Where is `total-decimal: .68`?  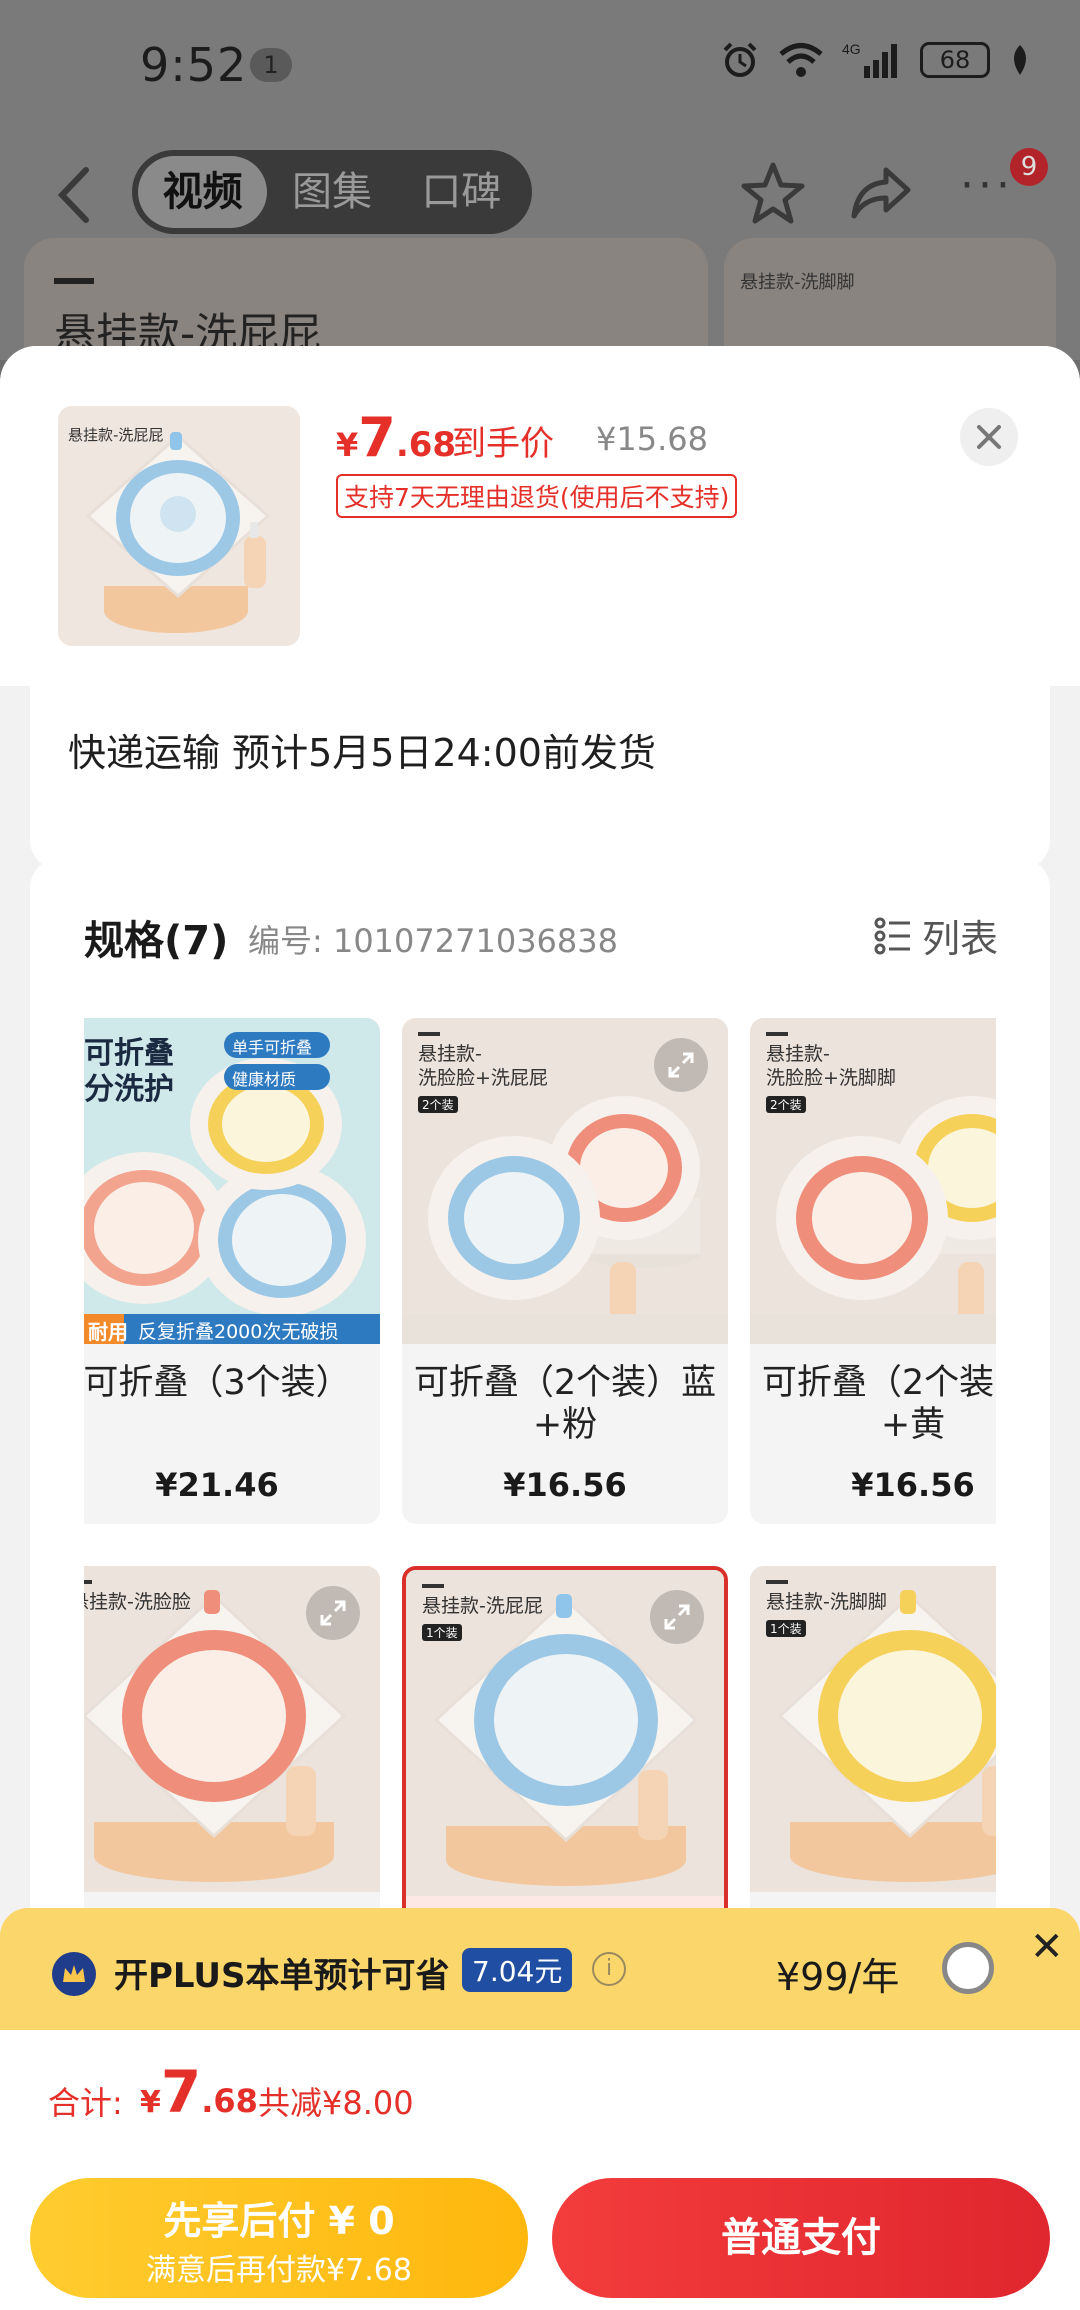
total-decimal: .68 is located at coordinates (229, 2101).